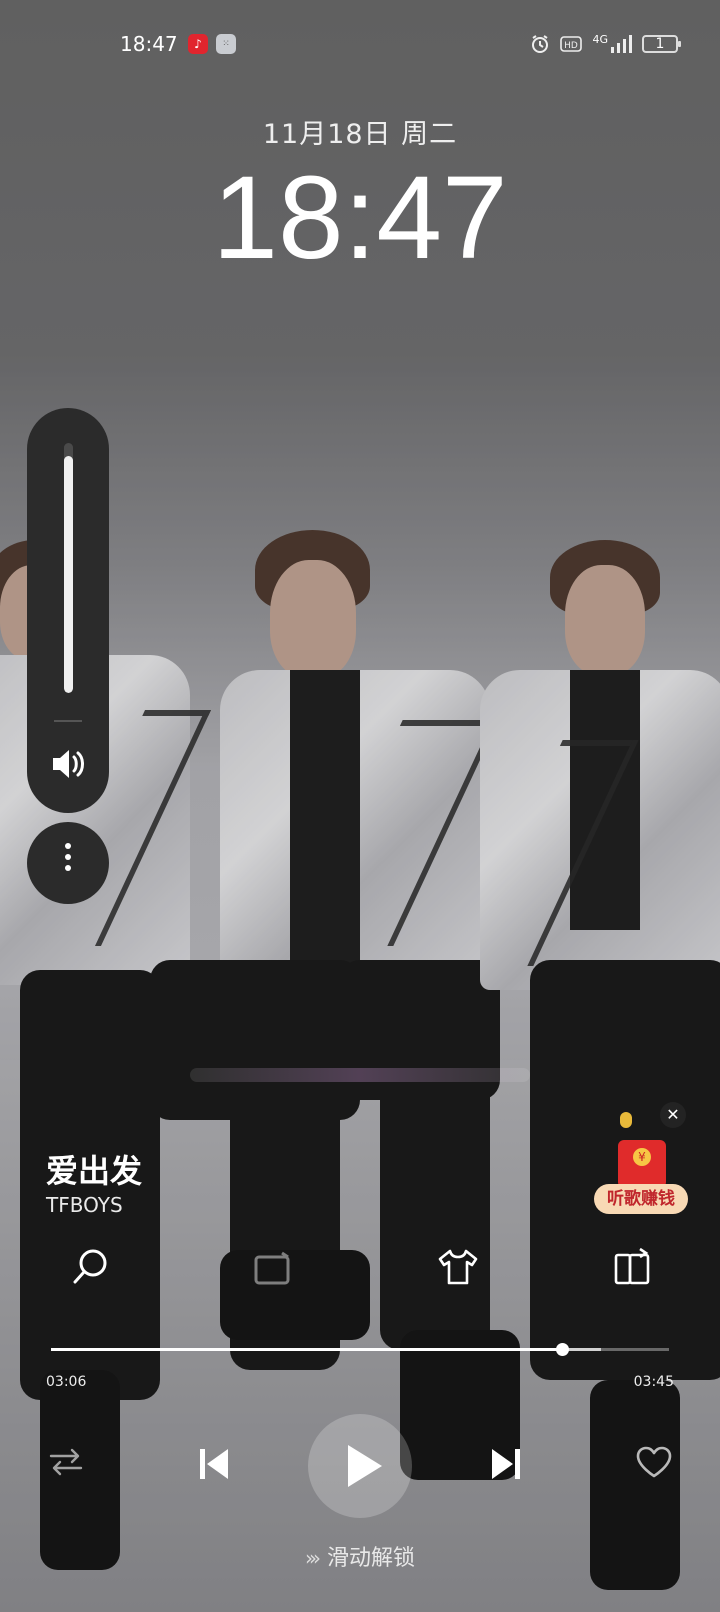  I want to click on playback-progress, so click(360, 1349).